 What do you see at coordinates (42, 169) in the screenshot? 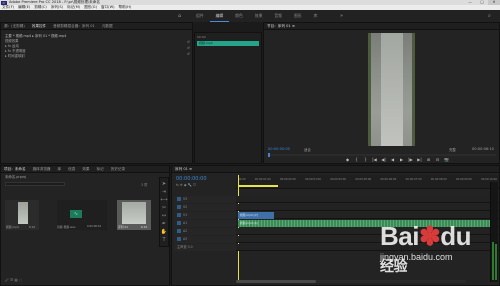
I see `tab-media-browser: 媒体浏览器` at bounding box center [42, 169].